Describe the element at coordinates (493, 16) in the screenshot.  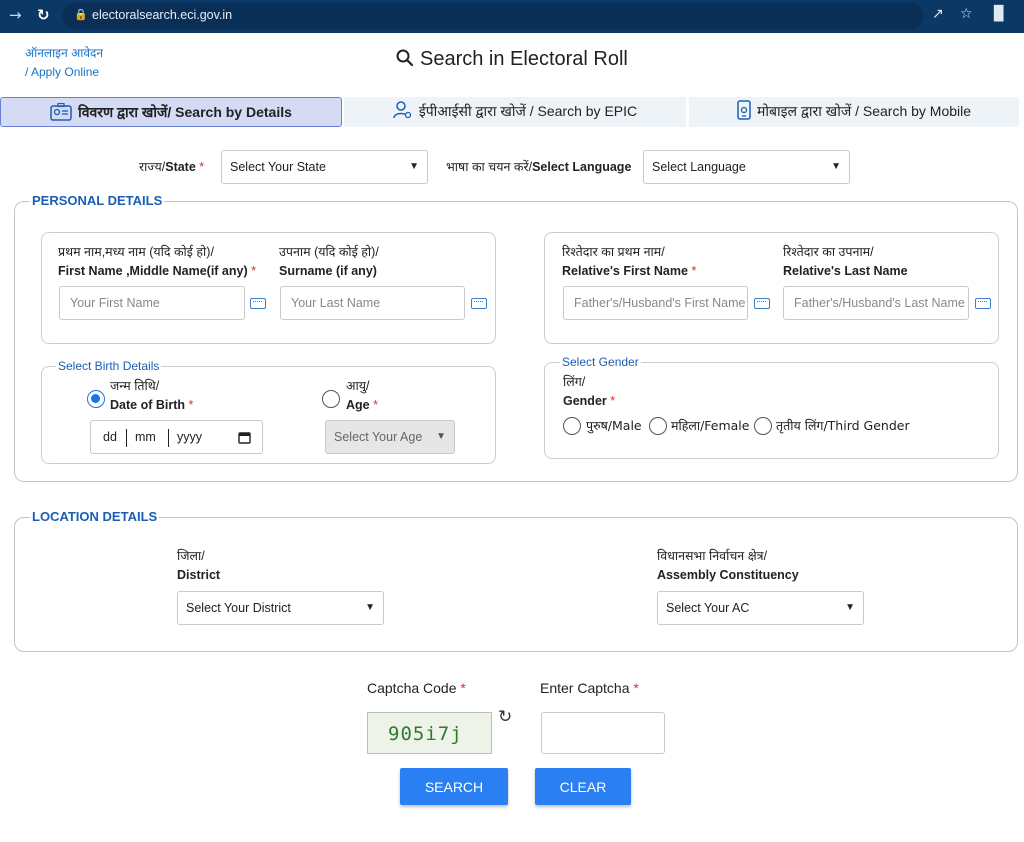
I see `address-bar: 🔒 electoralsearch.eci.gov.in` at that location.